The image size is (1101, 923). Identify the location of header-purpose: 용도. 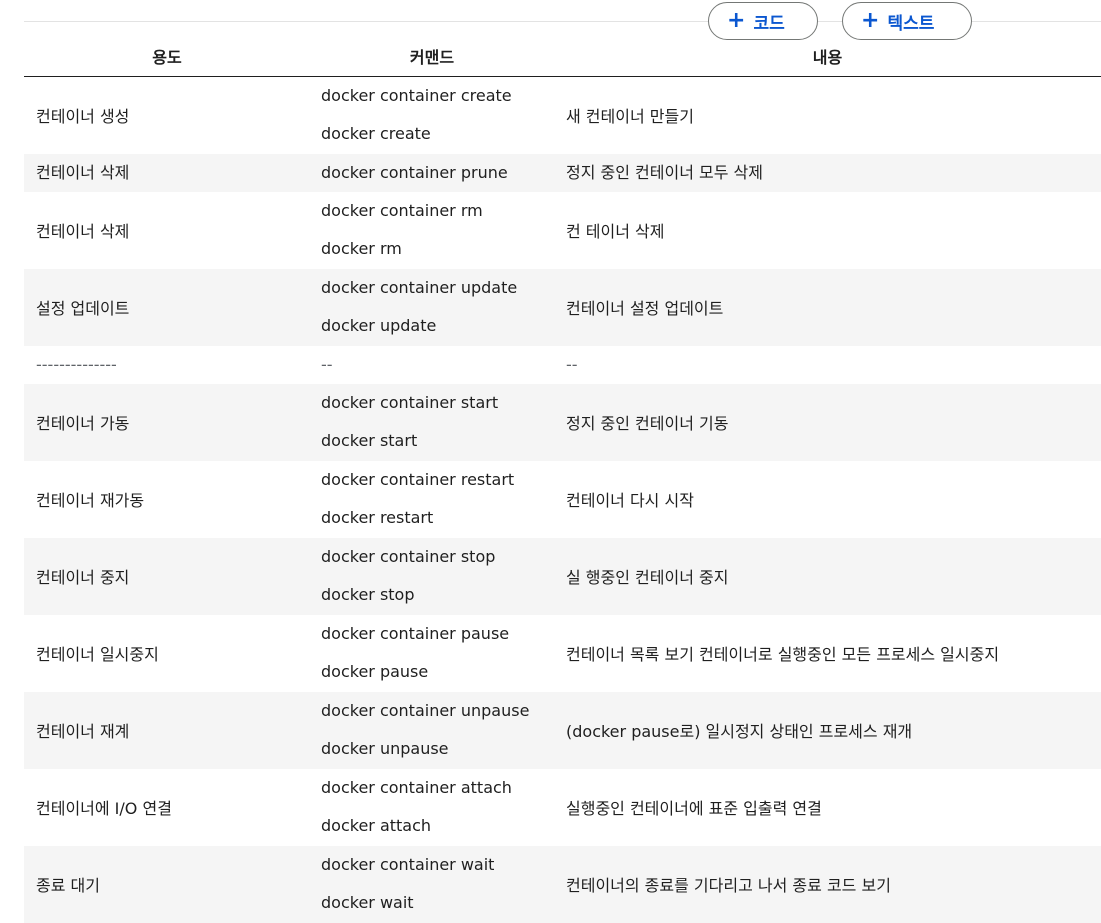
(167, 50).